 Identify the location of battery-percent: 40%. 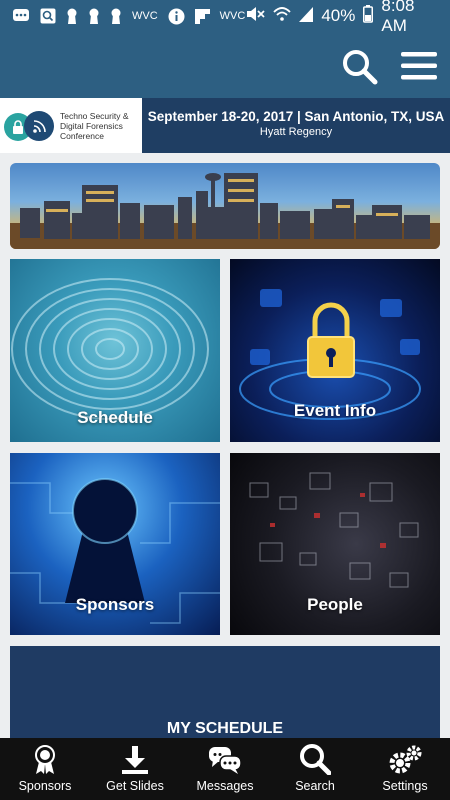
(338, 15).